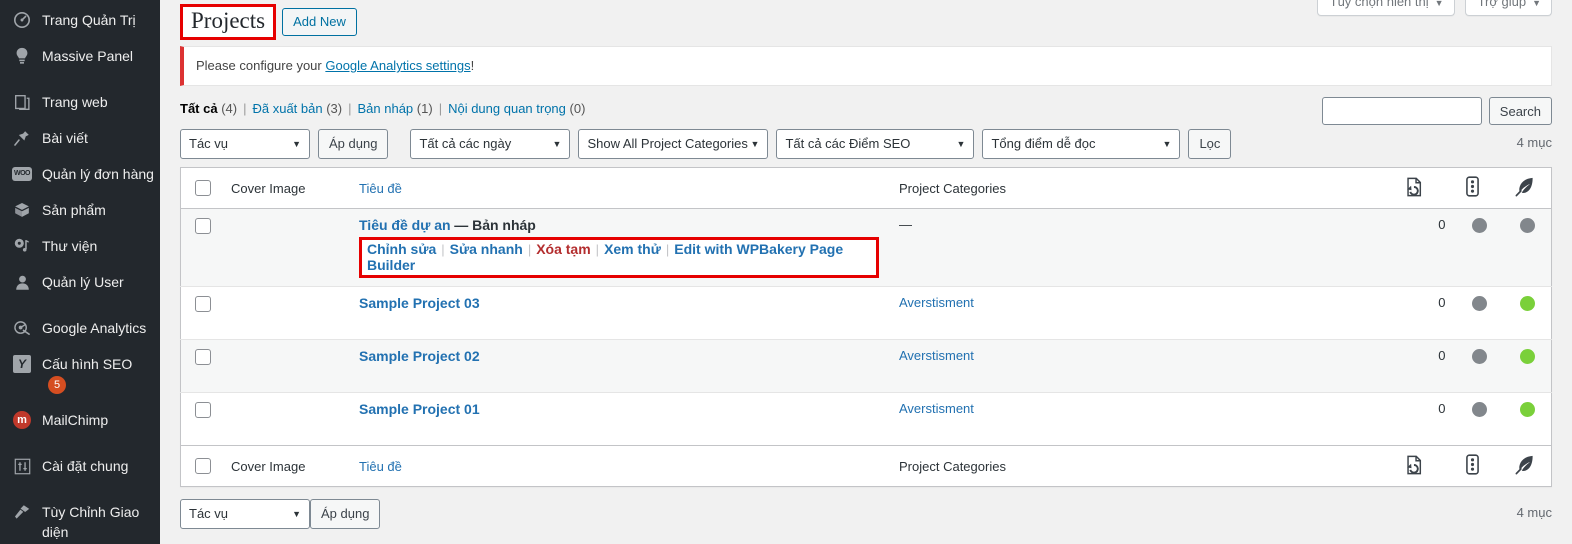 This screenshot has height=544, width=1572. Describe the element at coordinates (203, 466) in the screenshot. I see `select-all-checkbox-footer` at that location.